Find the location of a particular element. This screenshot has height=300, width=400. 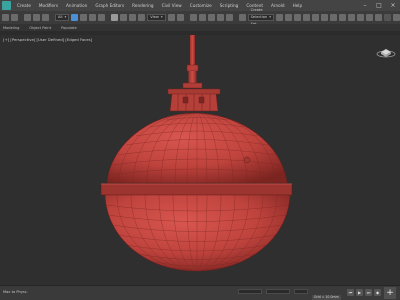

script-label: Max to Physc. is located at coordinates (15, 292).